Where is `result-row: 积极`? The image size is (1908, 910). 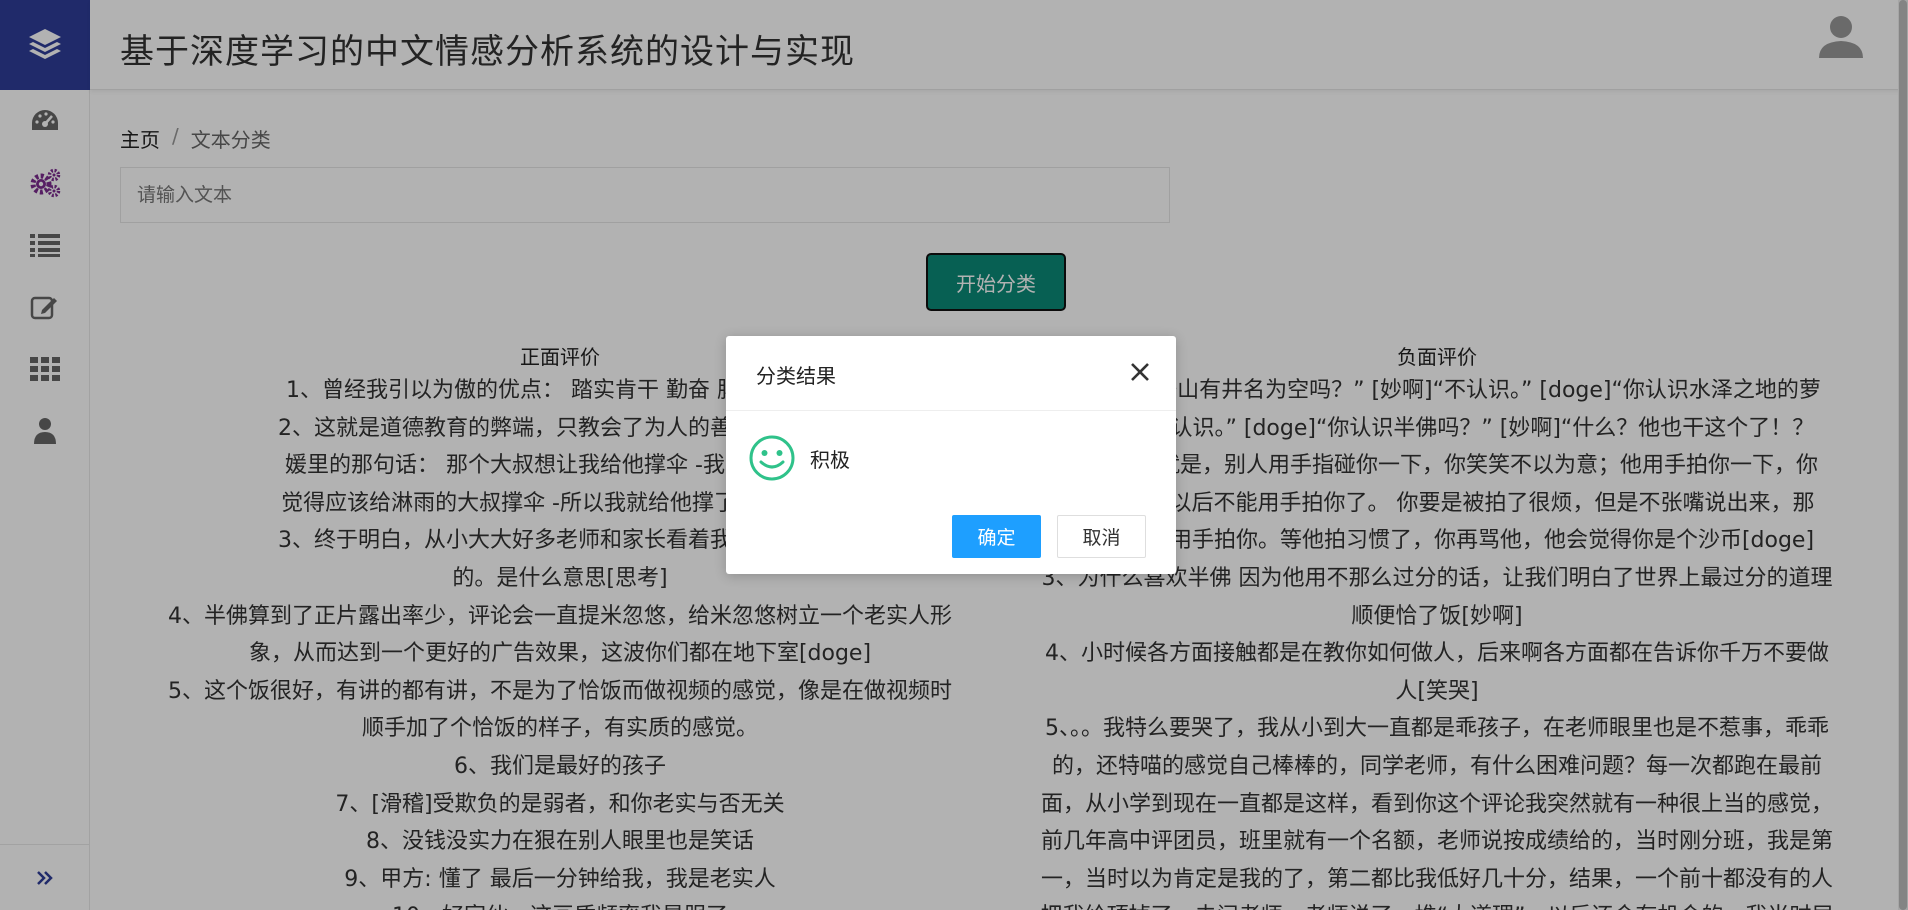 result-row: 积极 is located at coordinates (799, 458).